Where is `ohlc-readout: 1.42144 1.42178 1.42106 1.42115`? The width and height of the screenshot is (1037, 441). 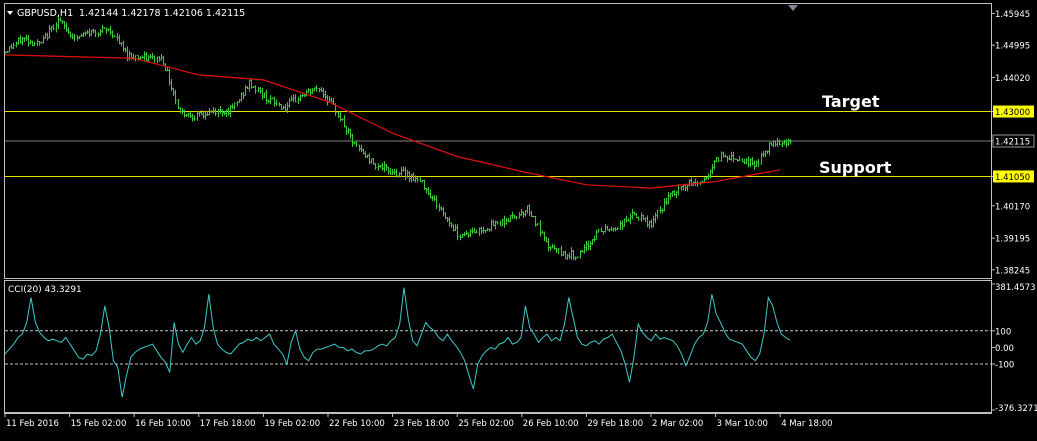 ohlc-readout: 1.42144 1.42178 1.42106 1.42115 is located at coordinates (162, 13).